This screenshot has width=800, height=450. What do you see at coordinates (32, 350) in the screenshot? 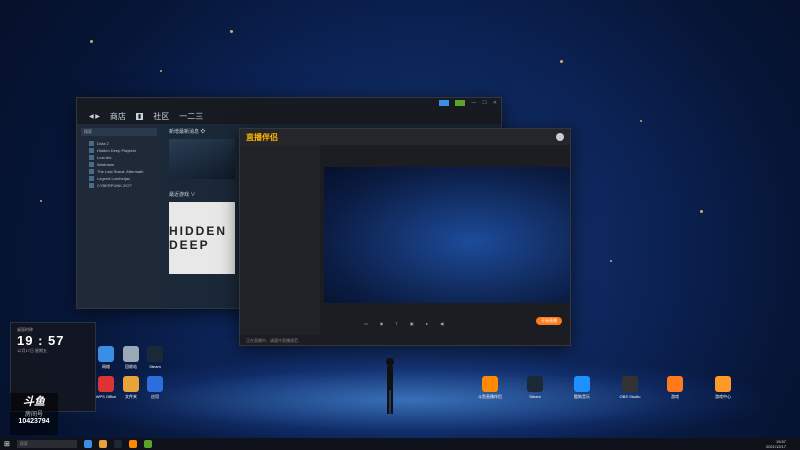
I see `clock-date: 12月17日 星期五` at bounding box center [32, 350].